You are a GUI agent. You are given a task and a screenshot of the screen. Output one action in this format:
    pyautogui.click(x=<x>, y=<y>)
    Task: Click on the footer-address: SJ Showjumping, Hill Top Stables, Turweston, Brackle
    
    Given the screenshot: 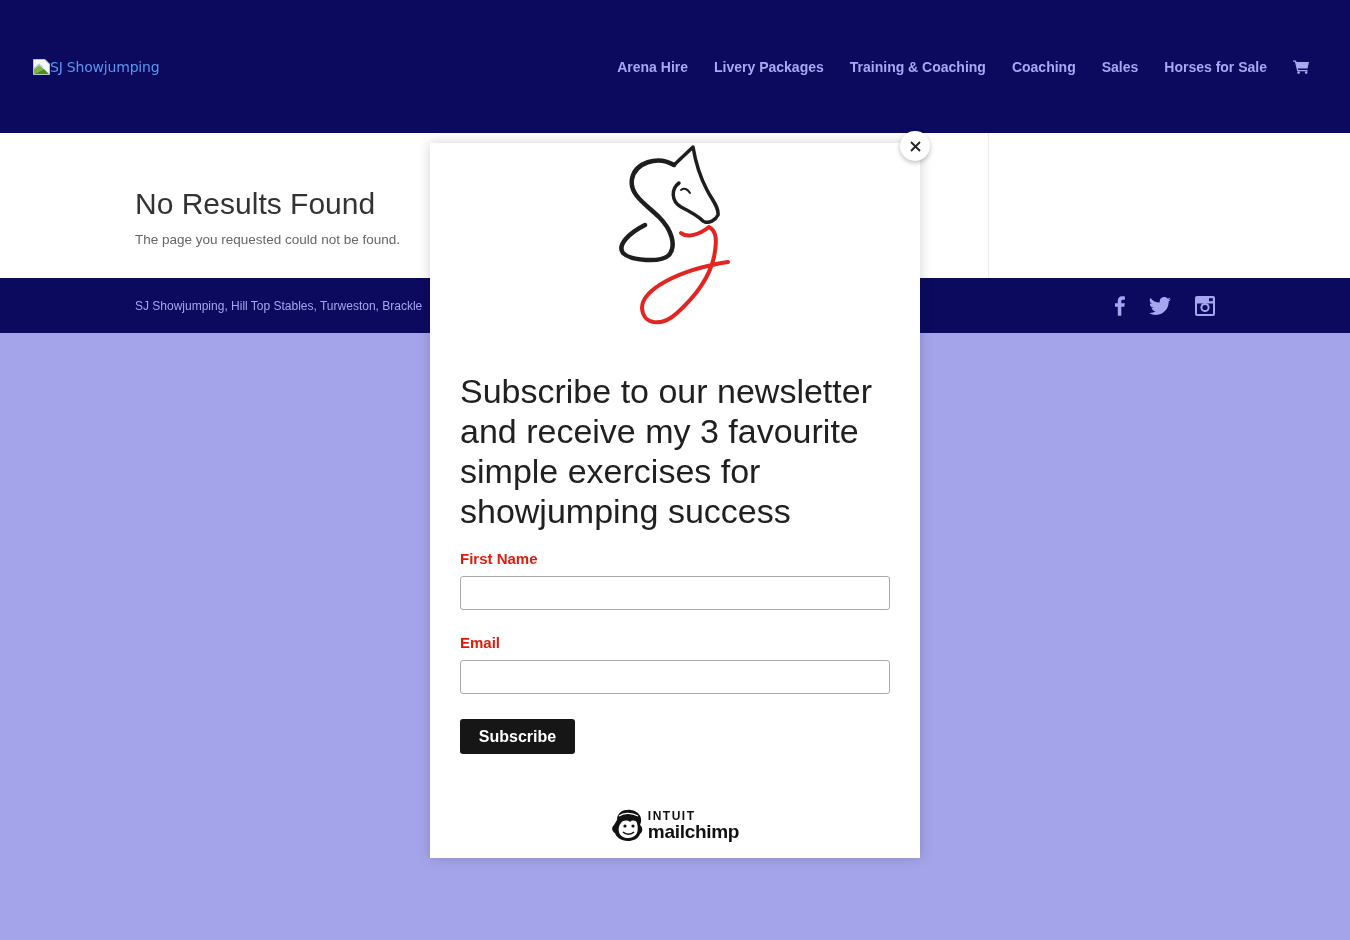 What is the action you would take?
    pyautogui.click(x=279, y=305)
    